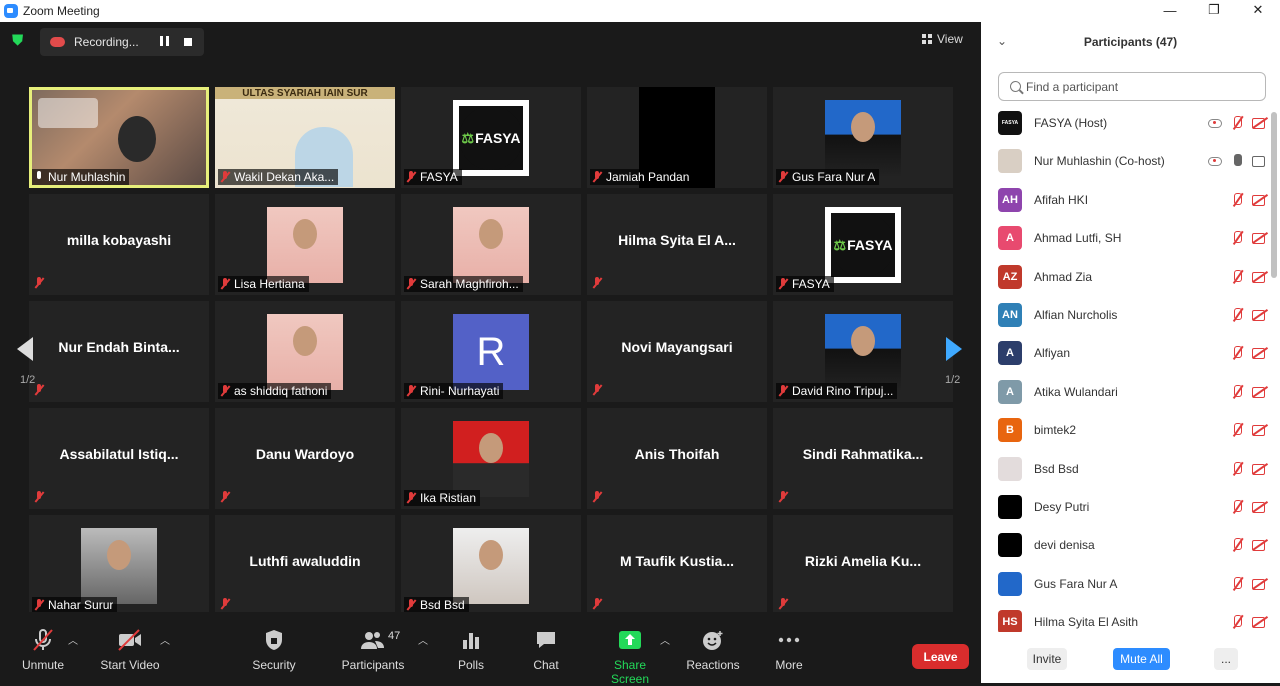 The width and height of the screenshot is (1280, 686). What do you see at coordinates (630, 640) in the screenshot?
I see `share-screen-icon` at bounding box center [630, 640].